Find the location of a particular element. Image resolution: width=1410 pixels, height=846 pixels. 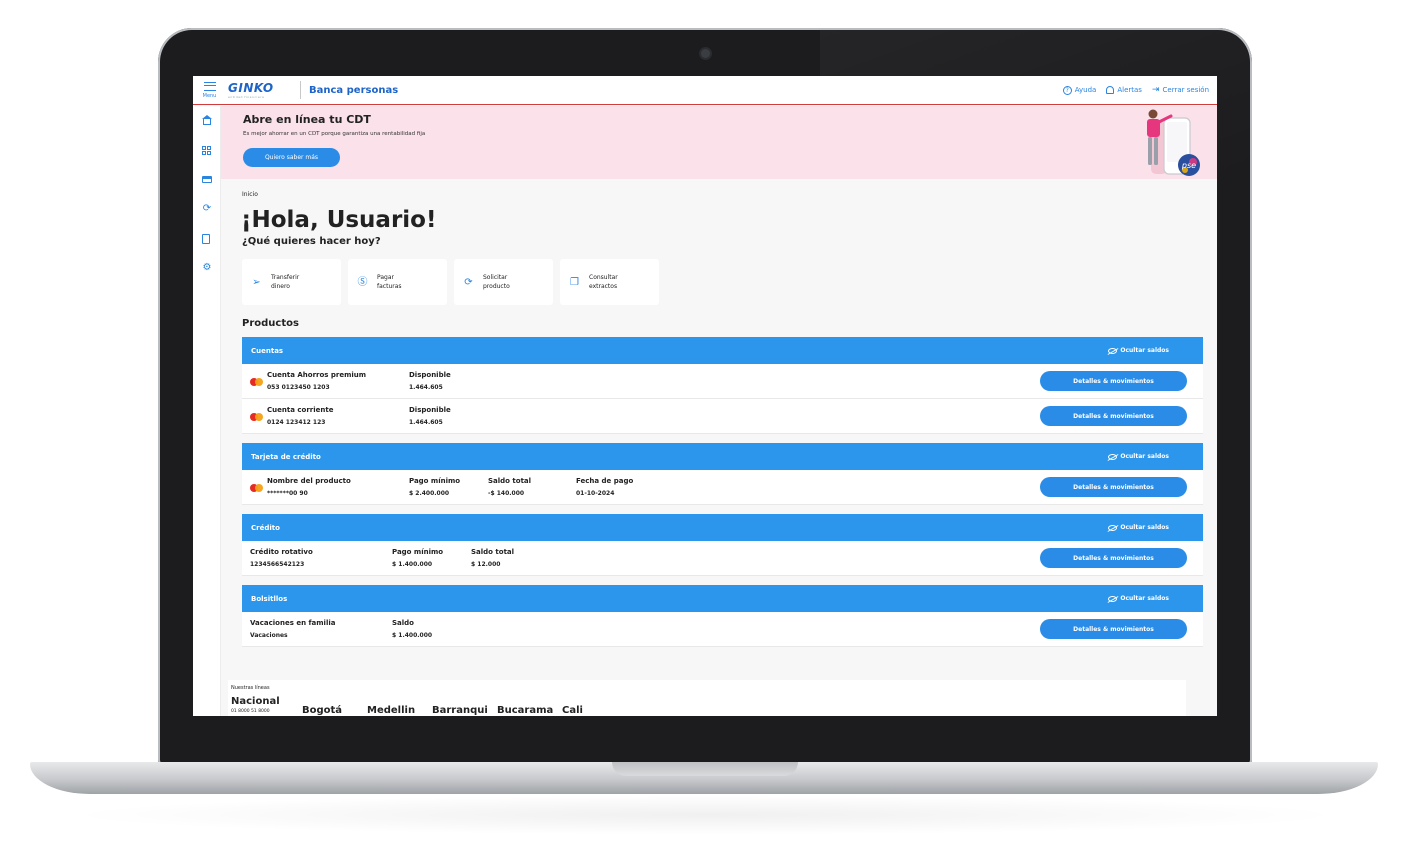

product-cell: Crédito rotativo 1234566542123 is located at coordinates (281, 558).